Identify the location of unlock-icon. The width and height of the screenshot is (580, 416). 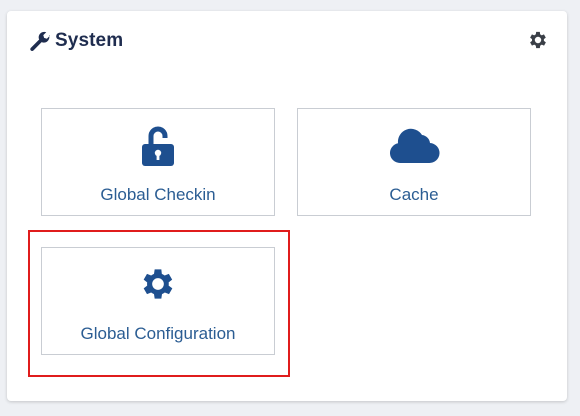
(158, 146).